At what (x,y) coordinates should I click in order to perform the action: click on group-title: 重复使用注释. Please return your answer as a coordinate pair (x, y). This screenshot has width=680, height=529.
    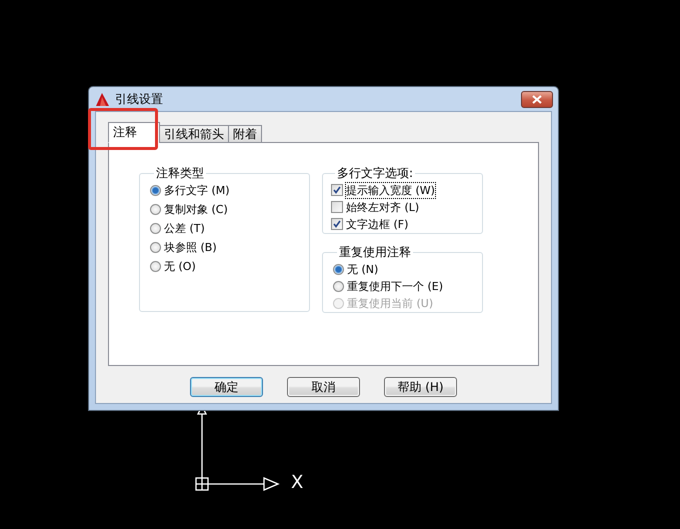
    Looking at the image, I should click on (375, 252).